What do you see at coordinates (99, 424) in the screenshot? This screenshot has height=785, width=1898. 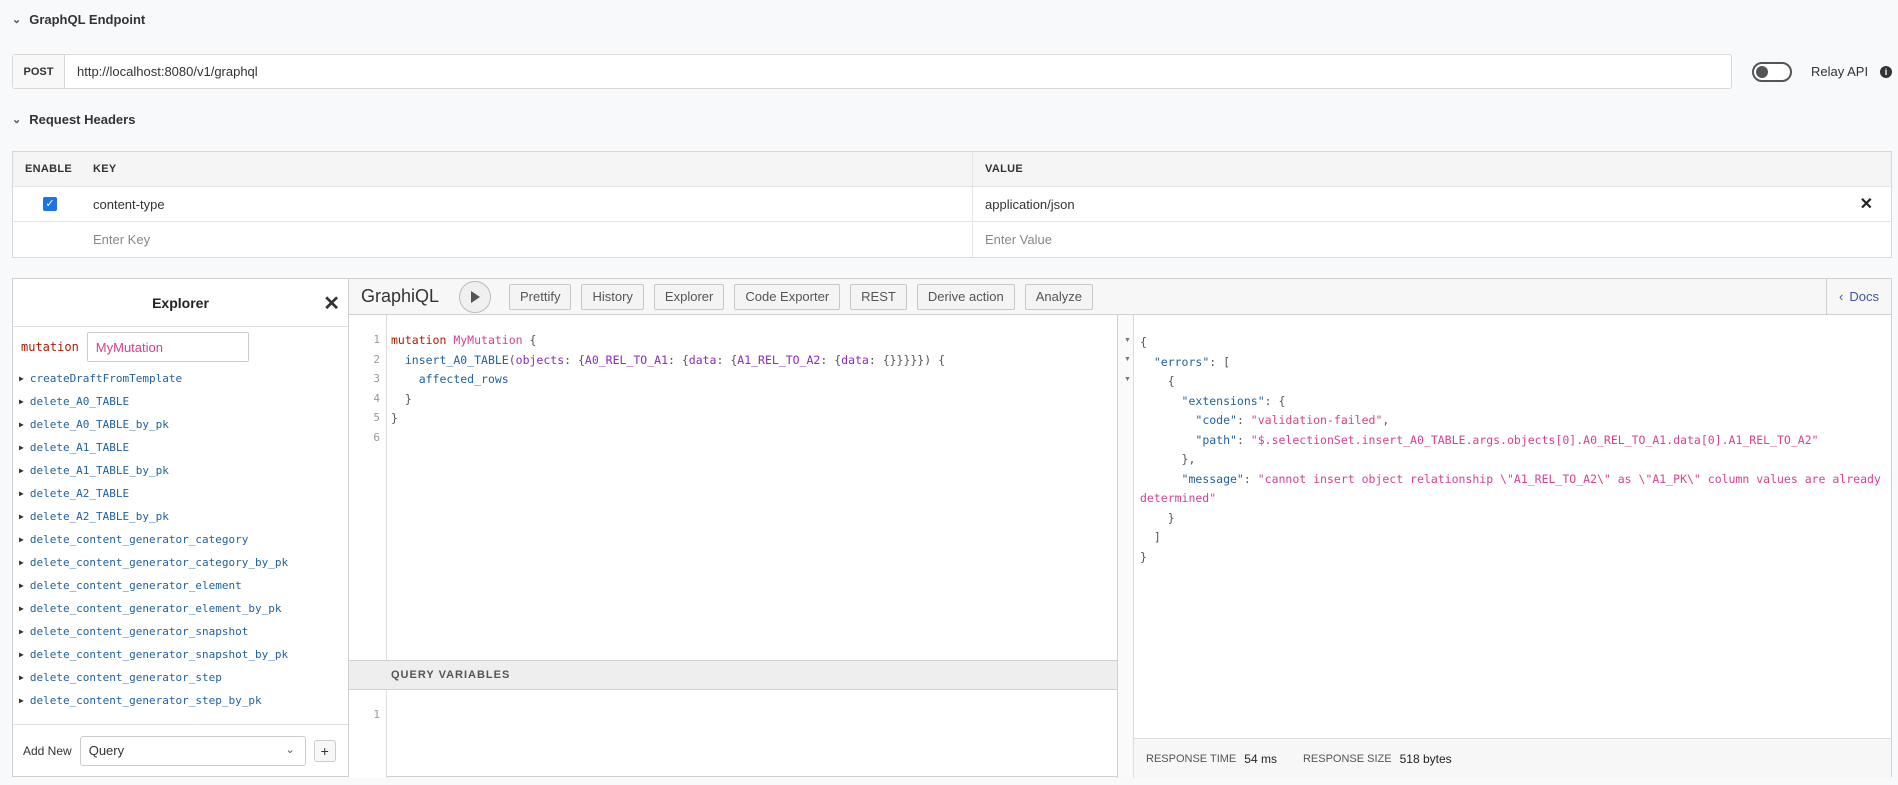 I see `field-name: delete_A0_TABLE_by_pk` at bounding box center [99, 424].